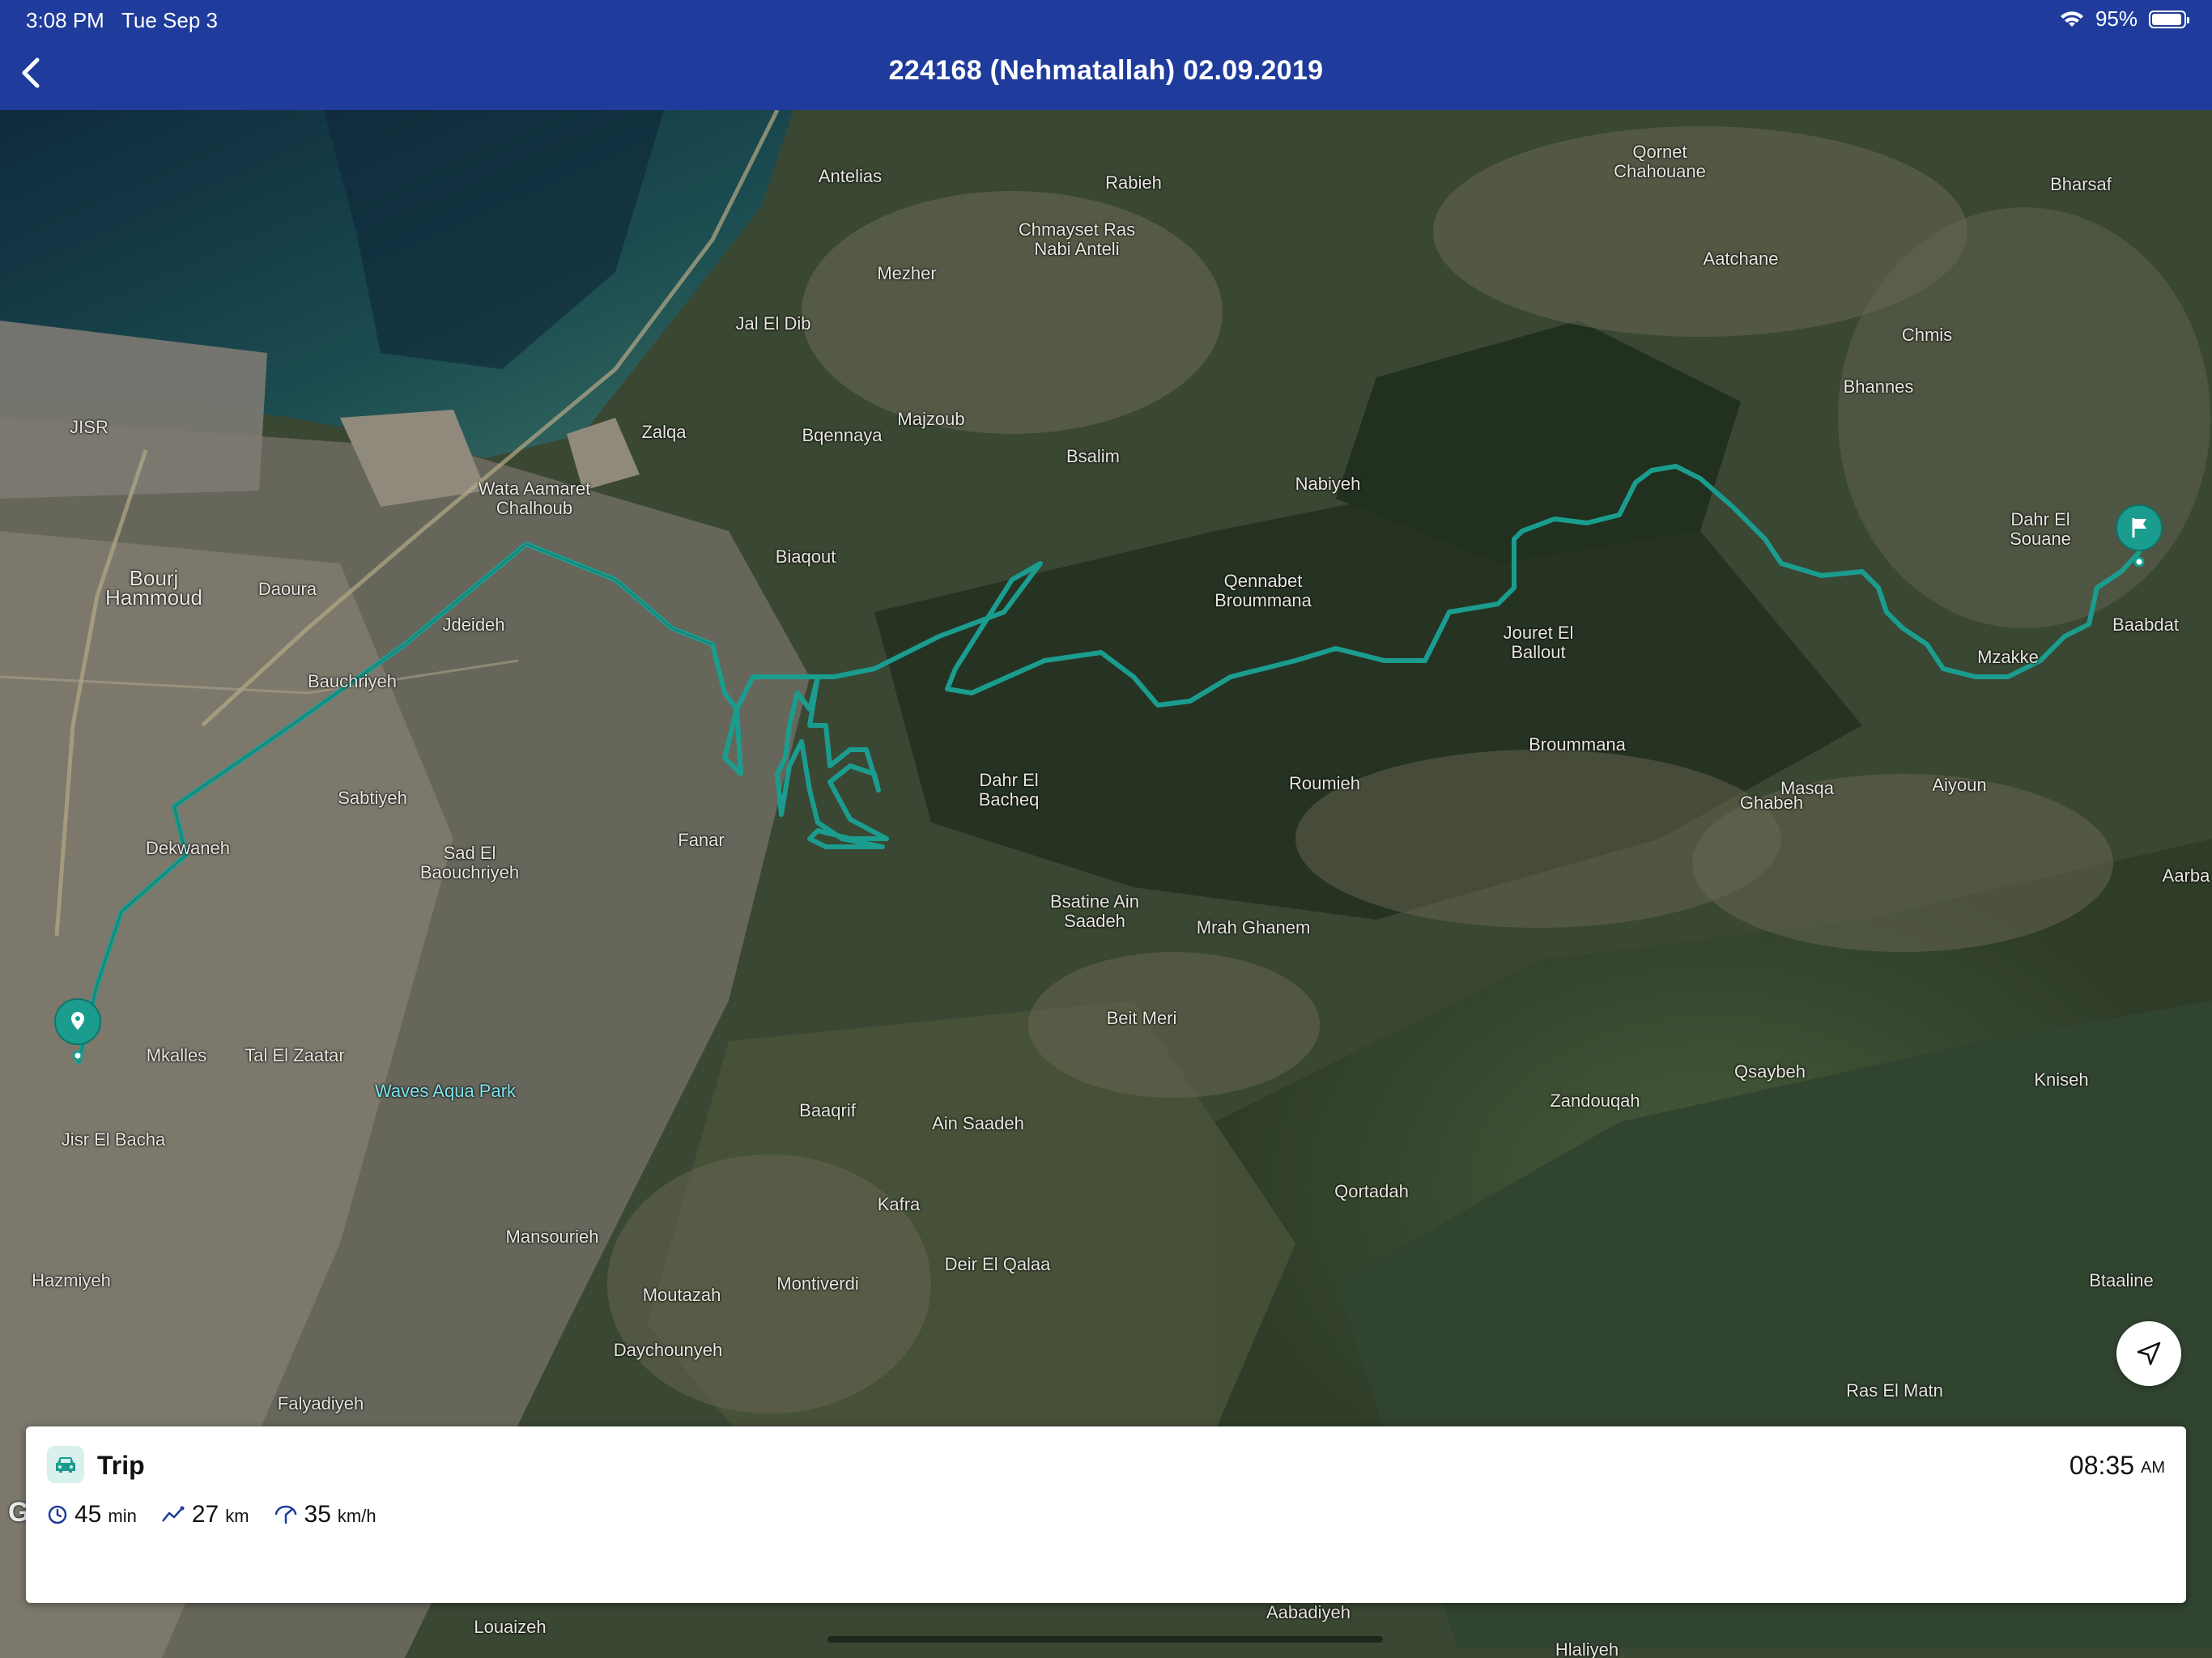 The height and width of the screenshot is (1658, 2212). What do you see at coordinates (931, 419) in the screenshot?
I see `place-label: Majzoub` at bounding box center [931, 419].